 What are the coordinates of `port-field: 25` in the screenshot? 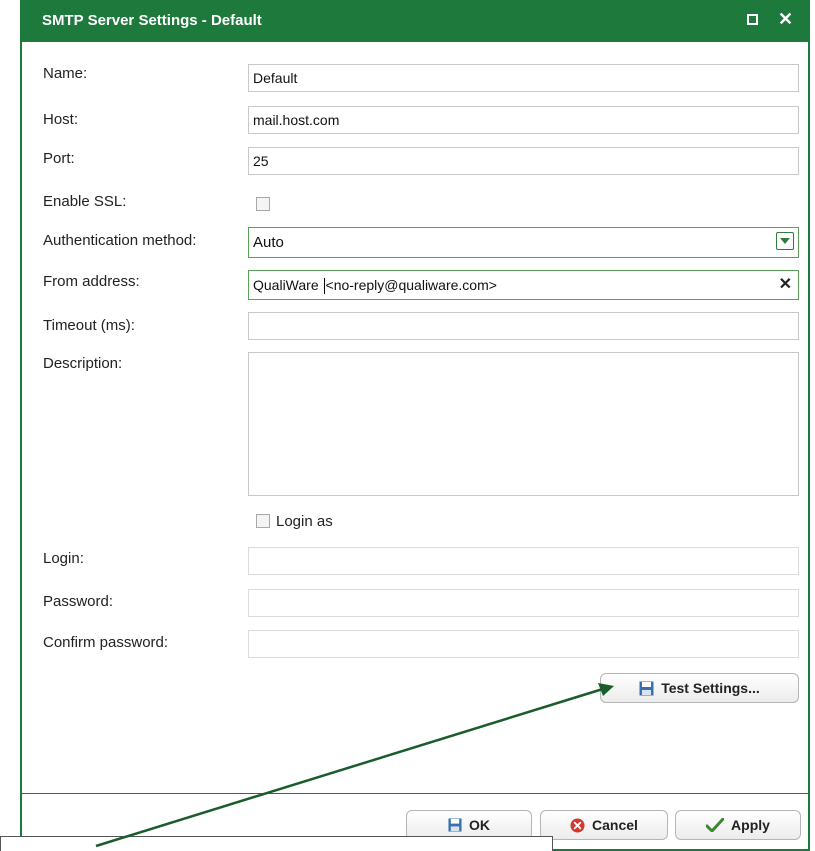 It's located at (523, 161).